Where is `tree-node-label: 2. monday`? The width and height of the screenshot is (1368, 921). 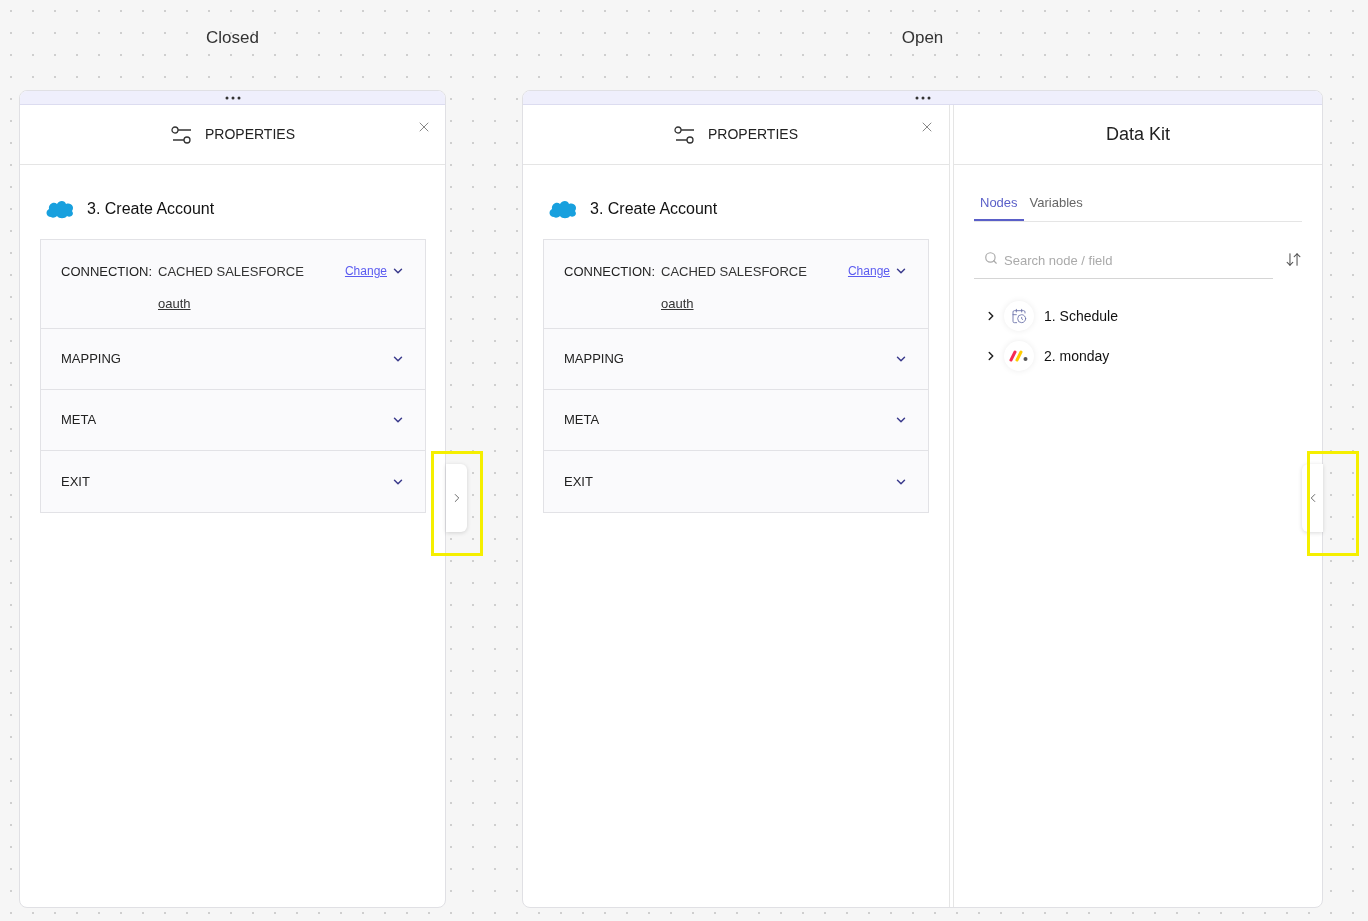 tree-node-label: 2. monday is located at coordinates (1077, 356).